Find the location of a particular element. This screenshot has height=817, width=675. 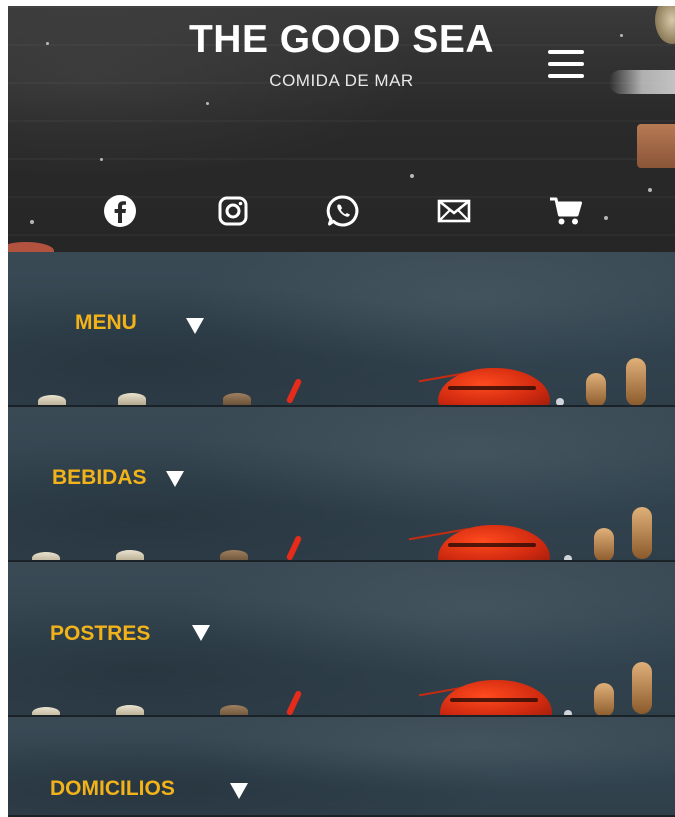

facebook-icon is located at coordinates (120, 211).